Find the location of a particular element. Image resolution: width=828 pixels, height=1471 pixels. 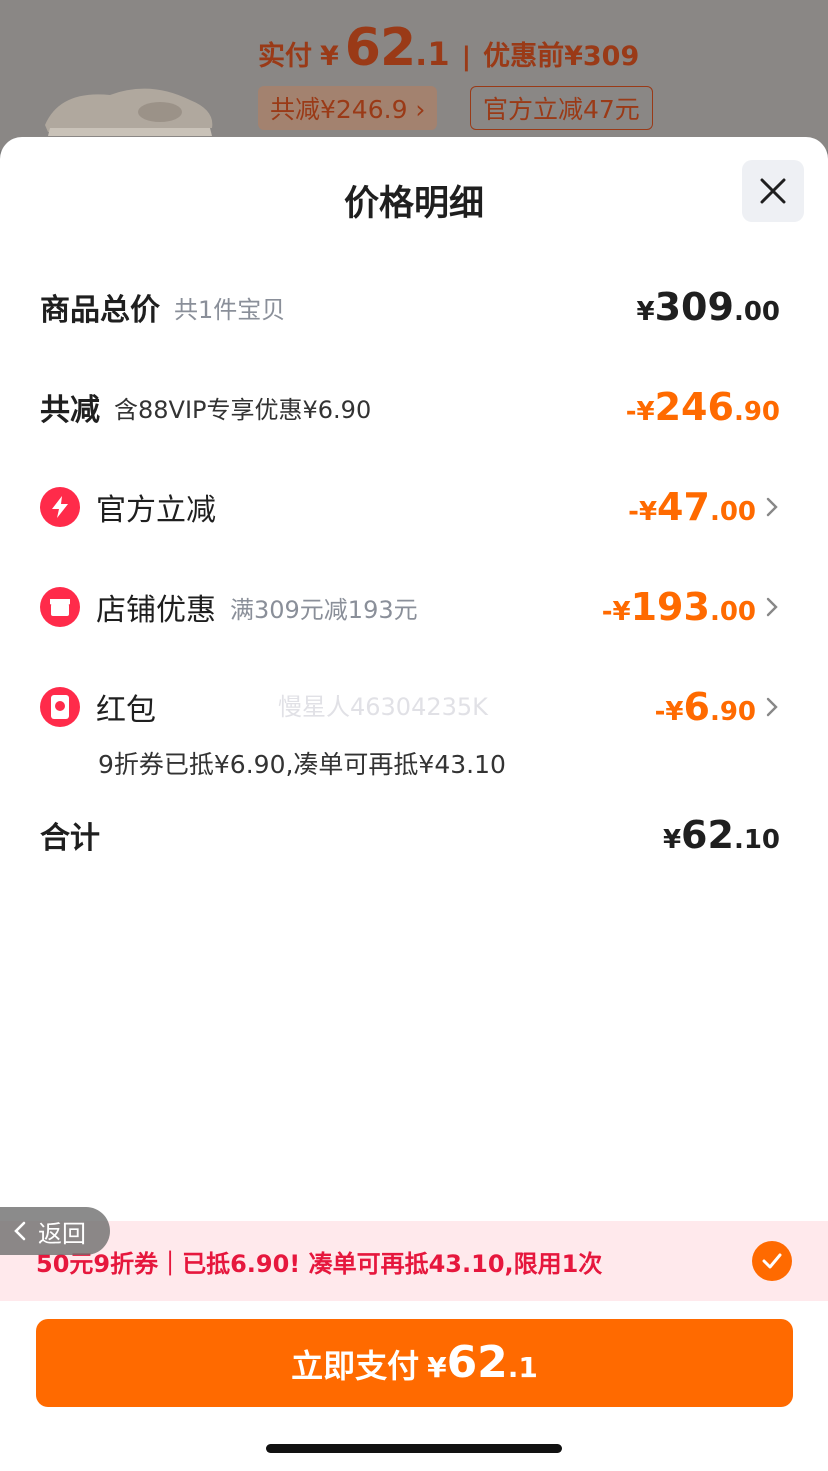

amount-integer: 246 is located at coordinates (694, 407).